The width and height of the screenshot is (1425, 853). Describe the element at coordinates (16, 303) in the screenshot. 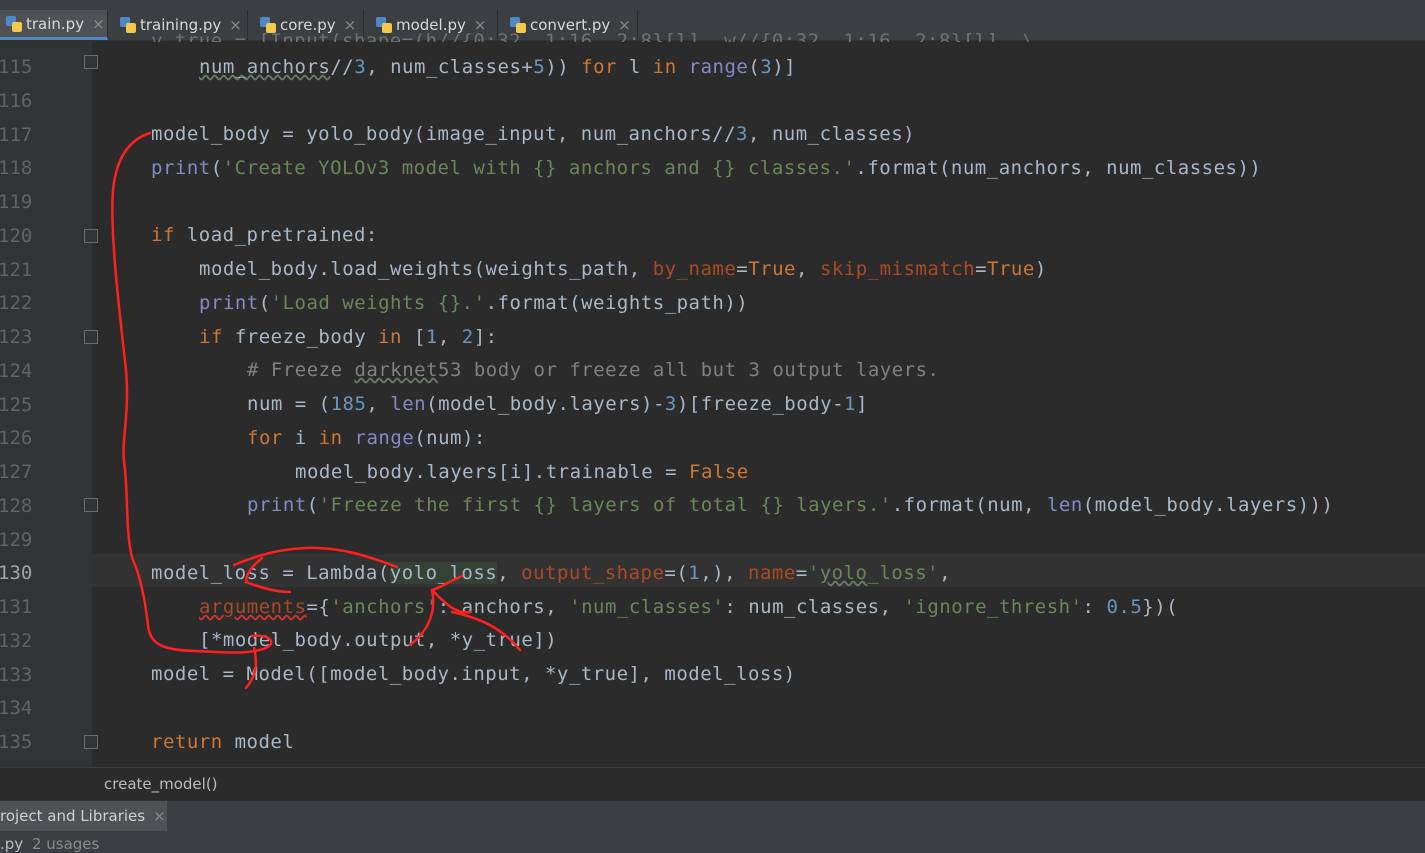

I see `line-number: 122` at that location.